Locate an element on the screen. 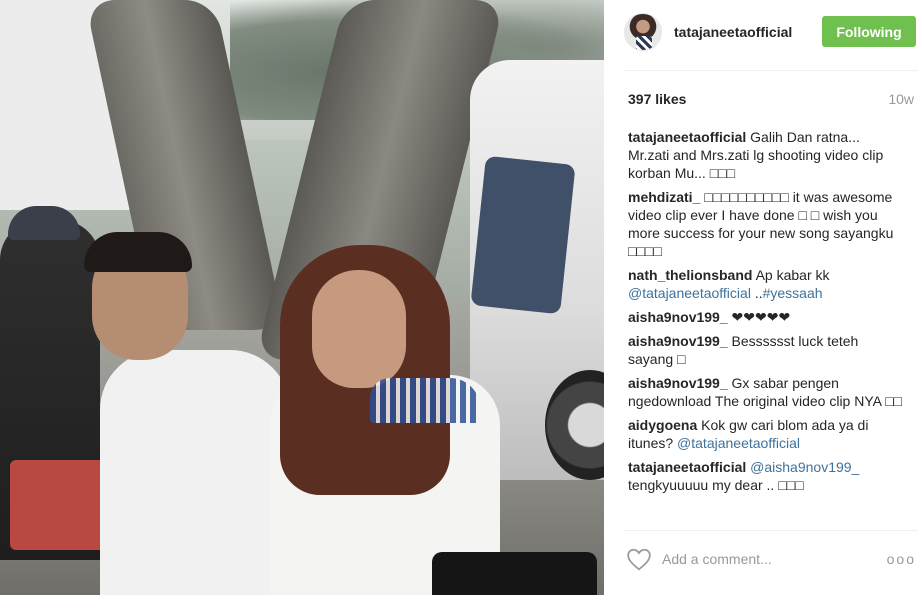 The height and width of the screenshot is (595, 918). black-bag is located at coordinates (514, 573).